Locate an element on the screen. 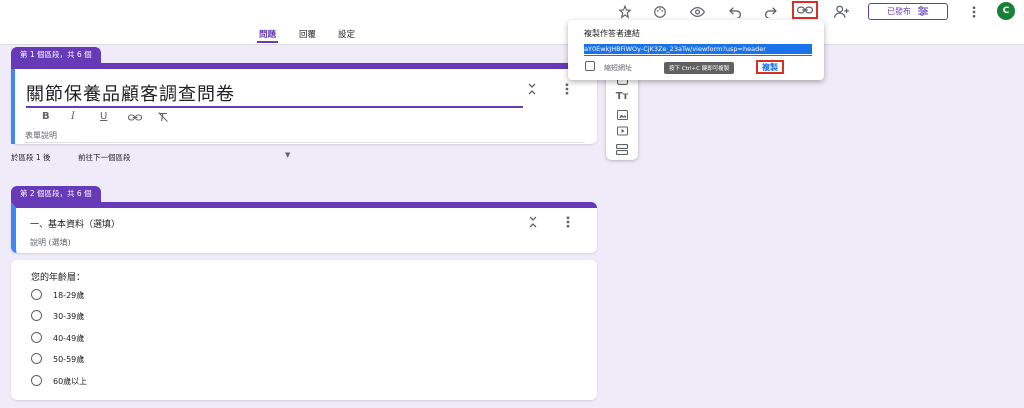 This screenshot has height=408, width=1024. tab-questions: 問題 is located at coordinates (267, 35).